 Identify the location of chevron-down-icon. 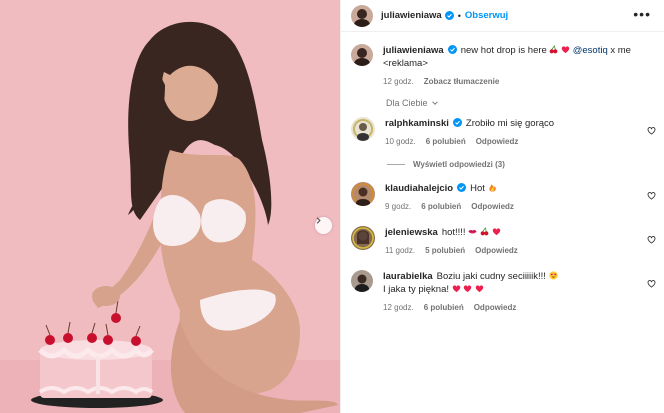
(434, 103).